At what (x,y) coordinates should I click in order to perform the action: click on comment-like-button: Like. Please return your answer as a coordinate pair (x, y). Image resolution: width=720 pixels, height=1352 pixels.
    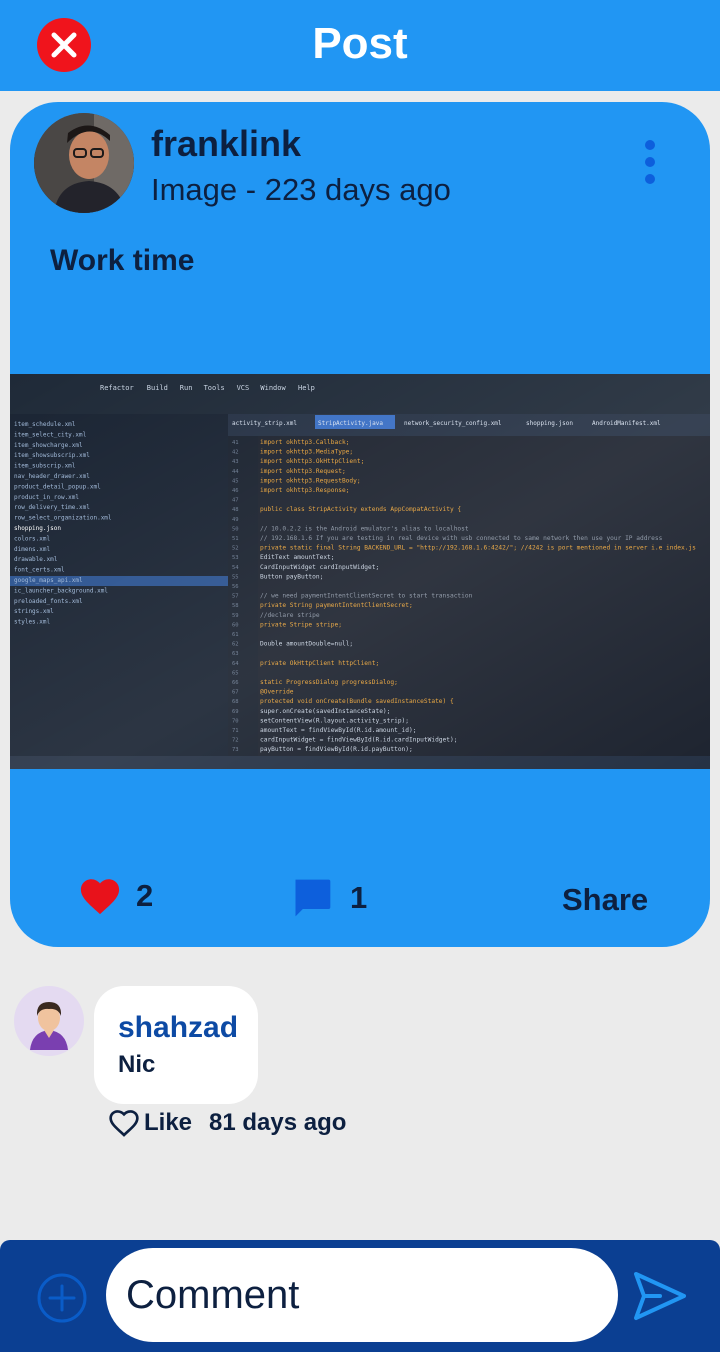
    Looking at the image, I should click on (150, 1123).